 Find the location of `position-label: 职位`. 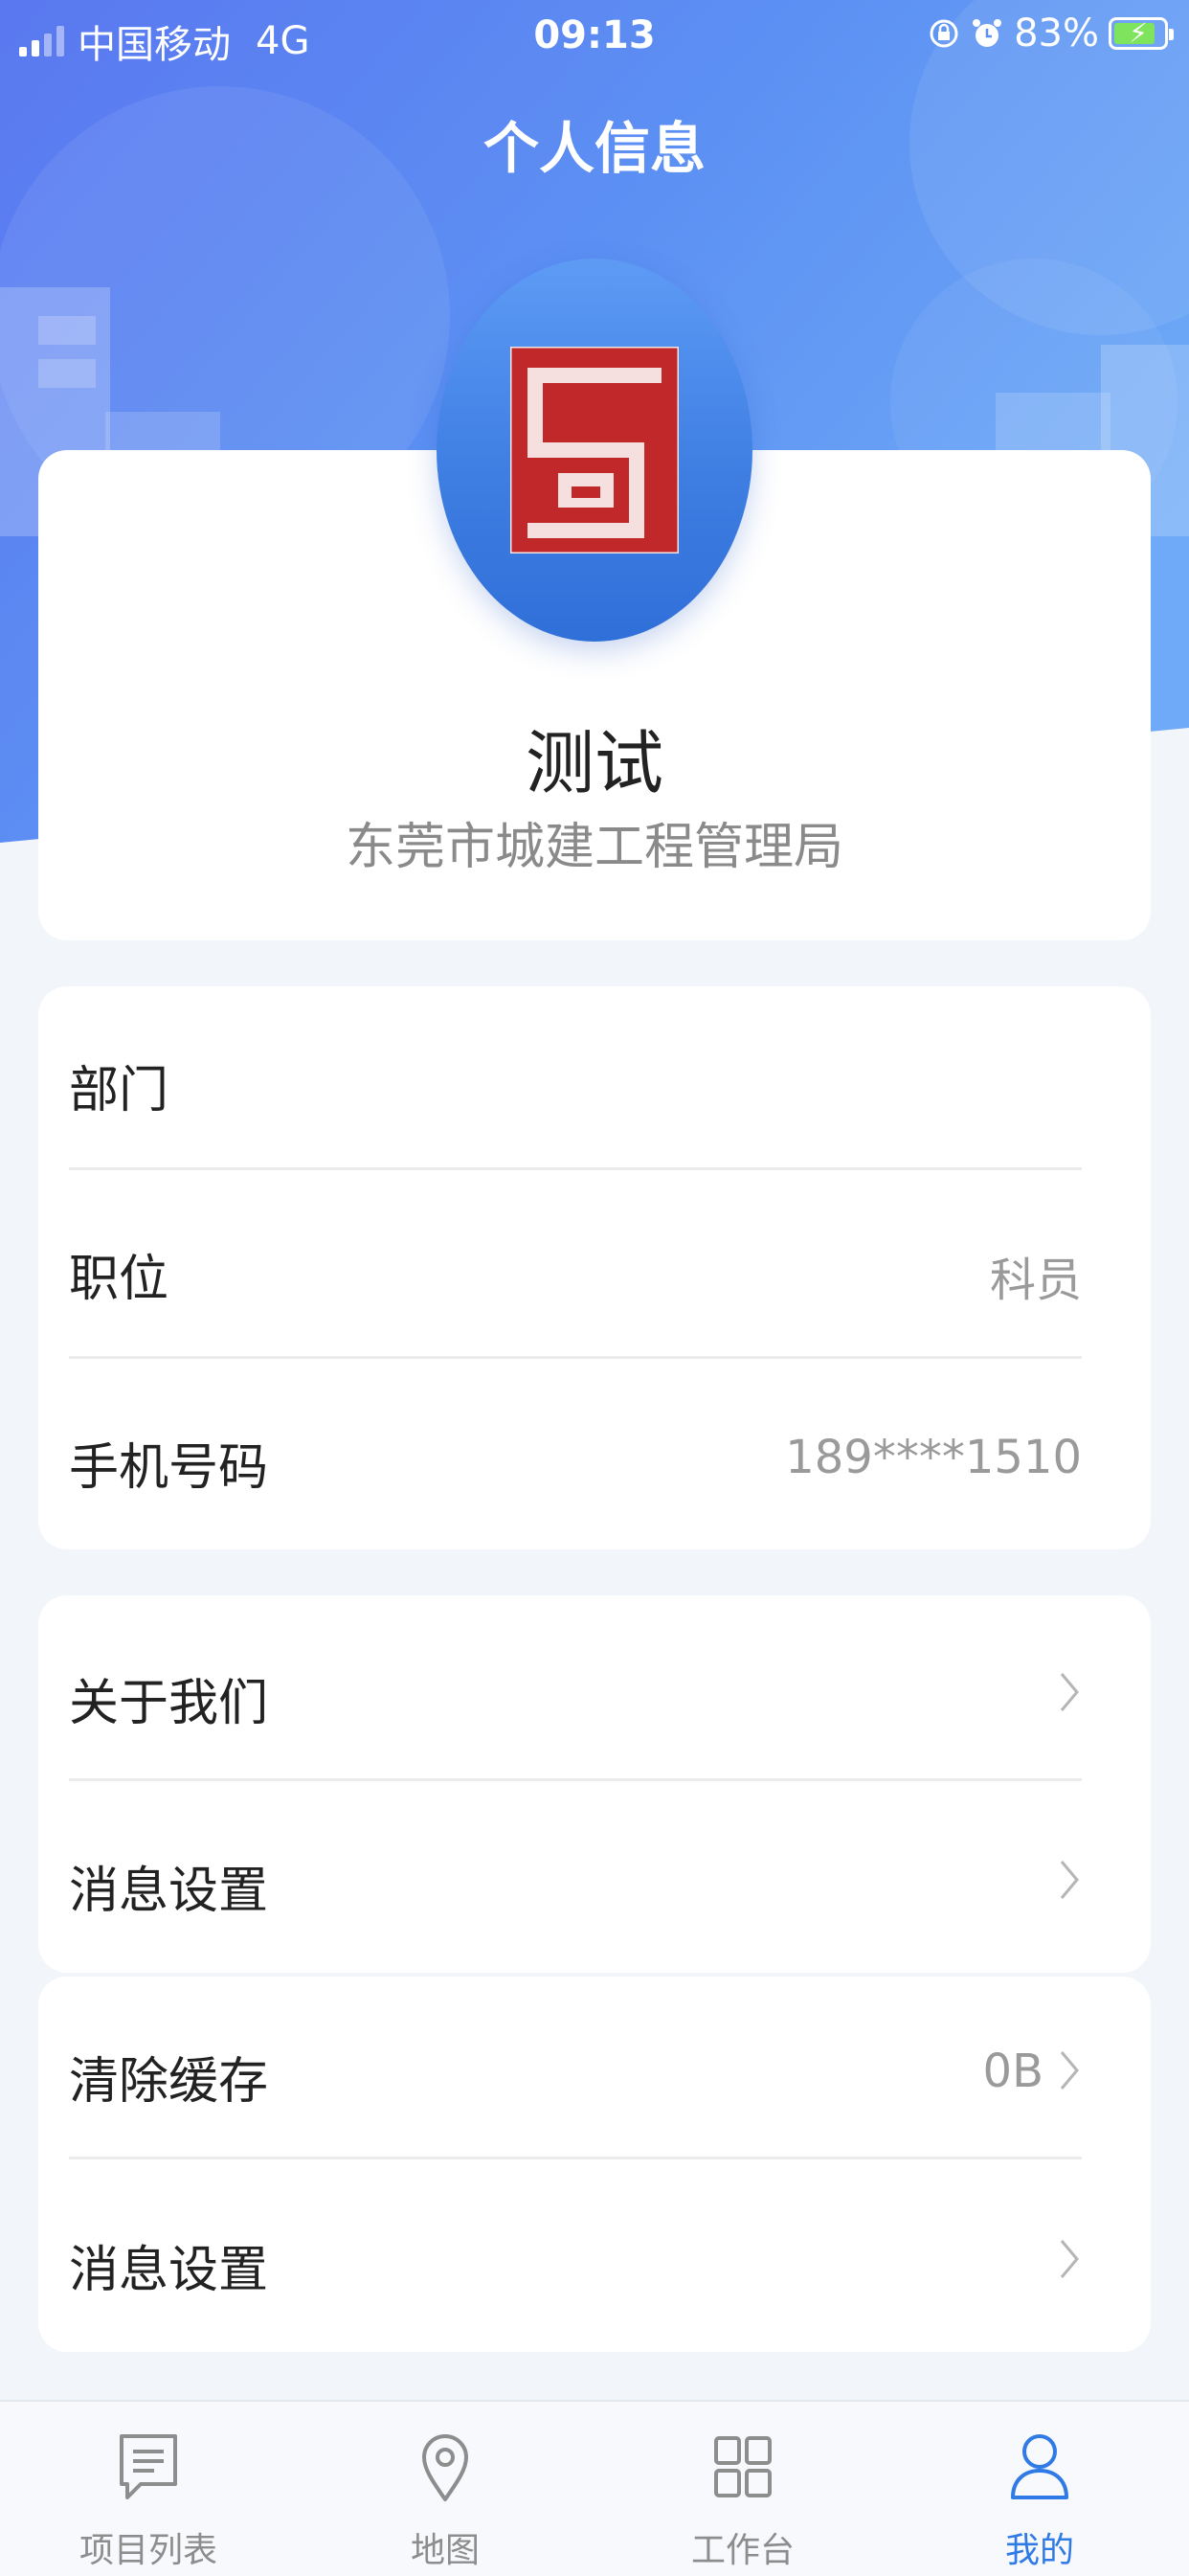

position-label: 职位 is located at coordinates (119, 1279).